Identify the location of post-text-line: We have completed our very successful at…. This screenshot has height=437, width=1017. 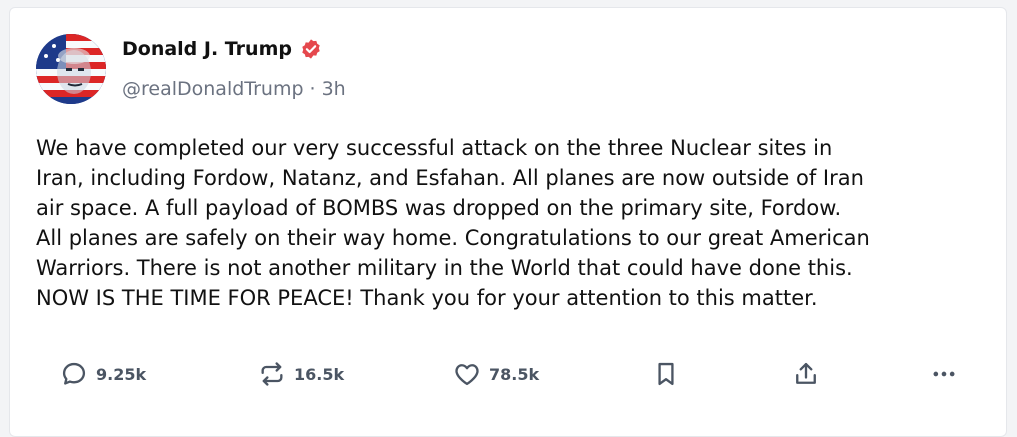
(434, 148).